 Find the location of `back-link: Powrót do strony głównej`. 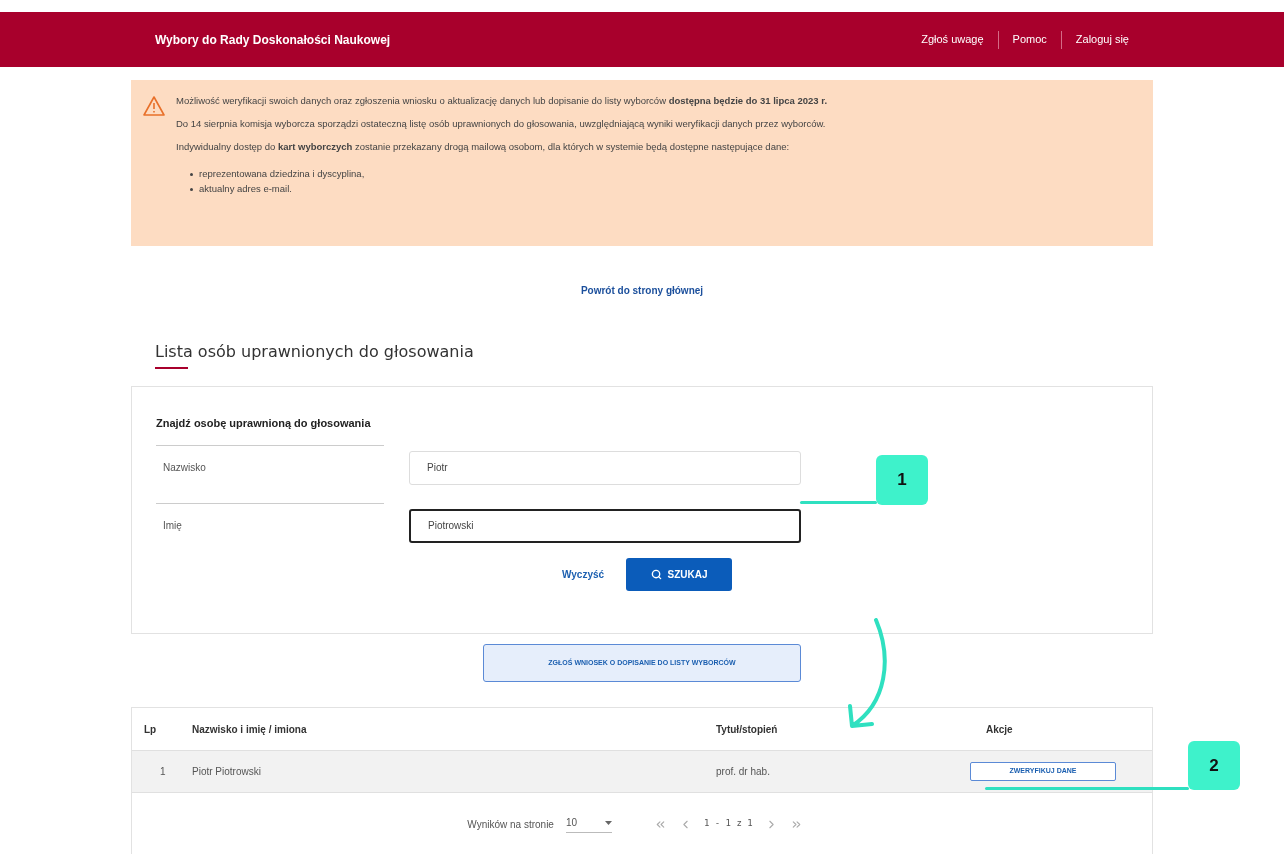

back-link: Powrót do strony głównej is located at coordinates (642, 290).